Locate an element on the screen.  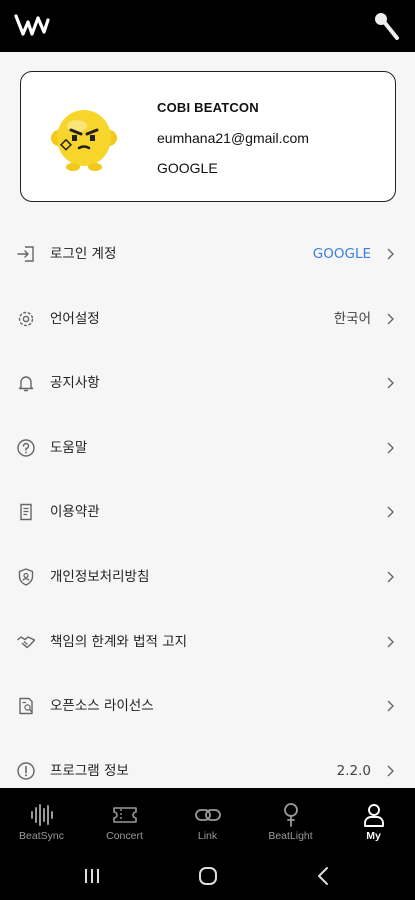
profile-card: COBI BEATCON eumhana21@gmail.com GOOGLE is located at coordinates (208, 136).